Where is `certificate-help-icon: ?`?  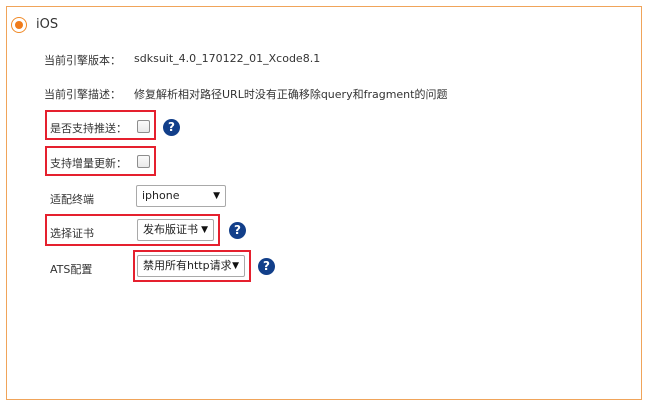 certificate-help-icon: ? is located at coordinates (237, 230).